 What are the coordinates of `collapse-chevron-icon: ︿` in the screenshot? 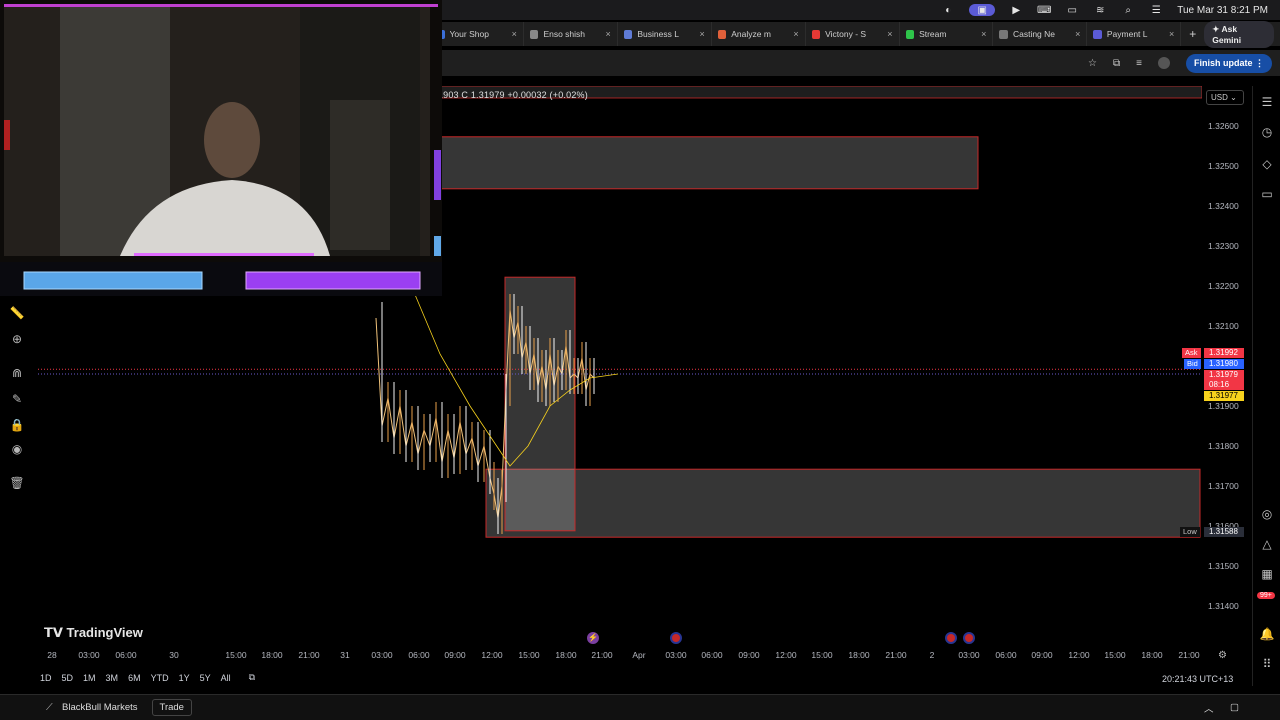 It's located at (1209, 708).